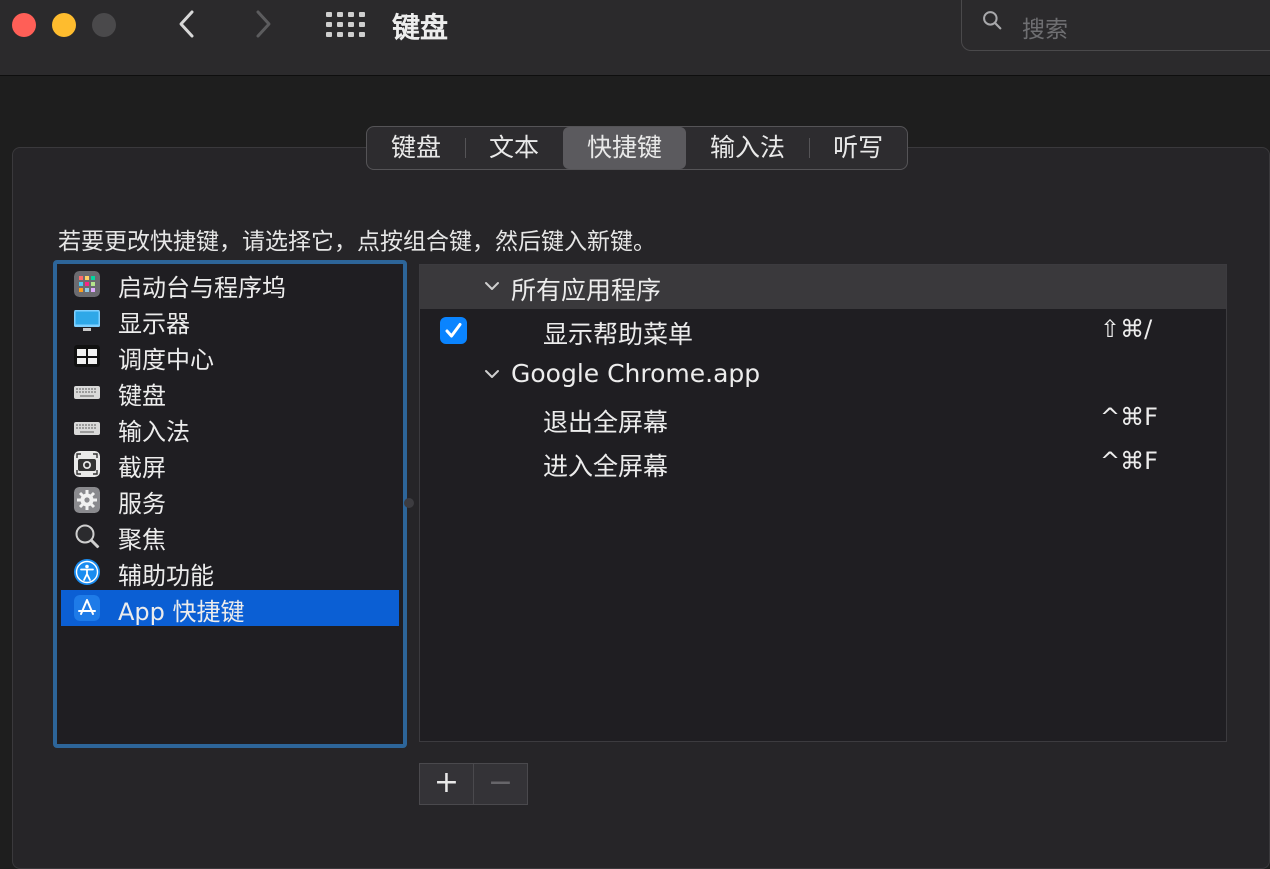 This screenshot has width=1270, height=869. What do you see at coordinates (154, 324) in the screenshot?
I see `category-label: 显示器` at bounding box center [154, 324].